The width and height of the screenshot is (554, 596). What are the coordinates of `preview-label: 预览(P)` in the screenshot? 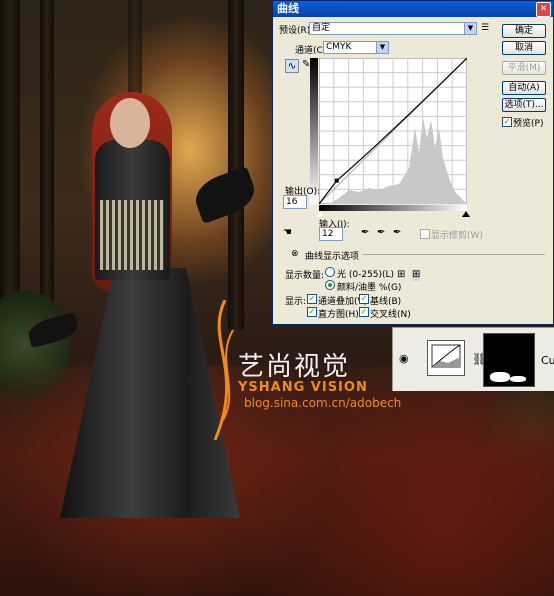 It's located at (528, 124).